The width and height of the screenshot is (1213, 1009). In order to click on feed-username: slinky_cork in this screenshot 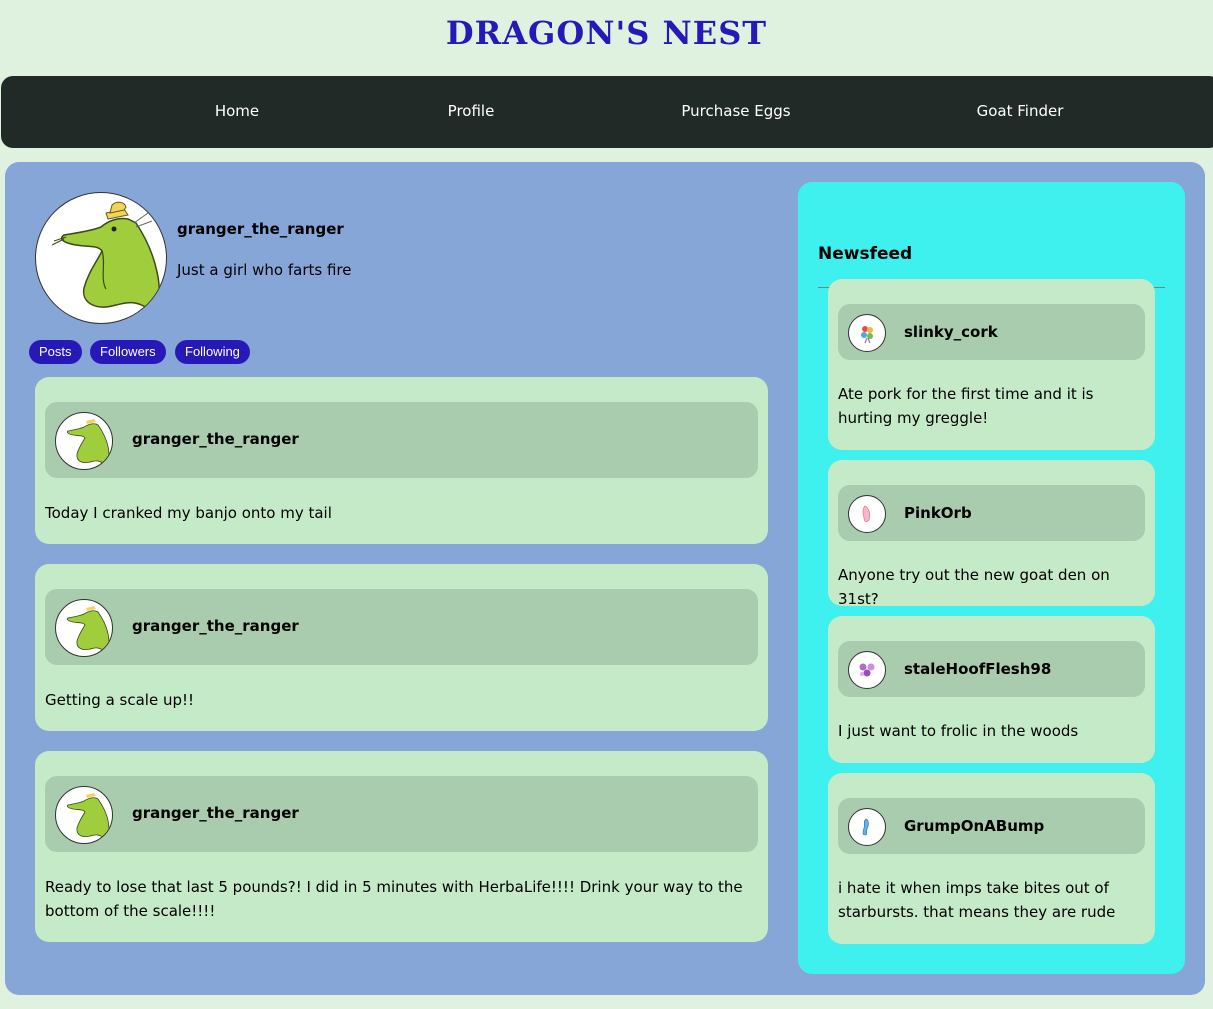, I will do `click(951, 332)`.